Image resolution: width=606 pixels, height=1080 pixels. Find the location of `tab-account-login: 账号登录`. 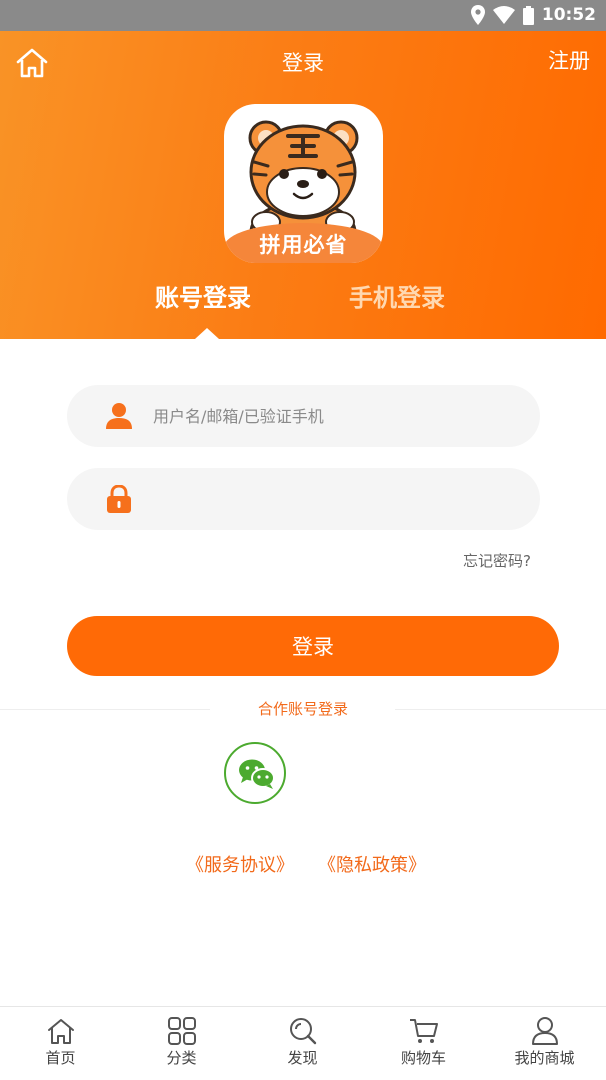

tab-account-login: 账号登录 is located at coordinates (203, 295).